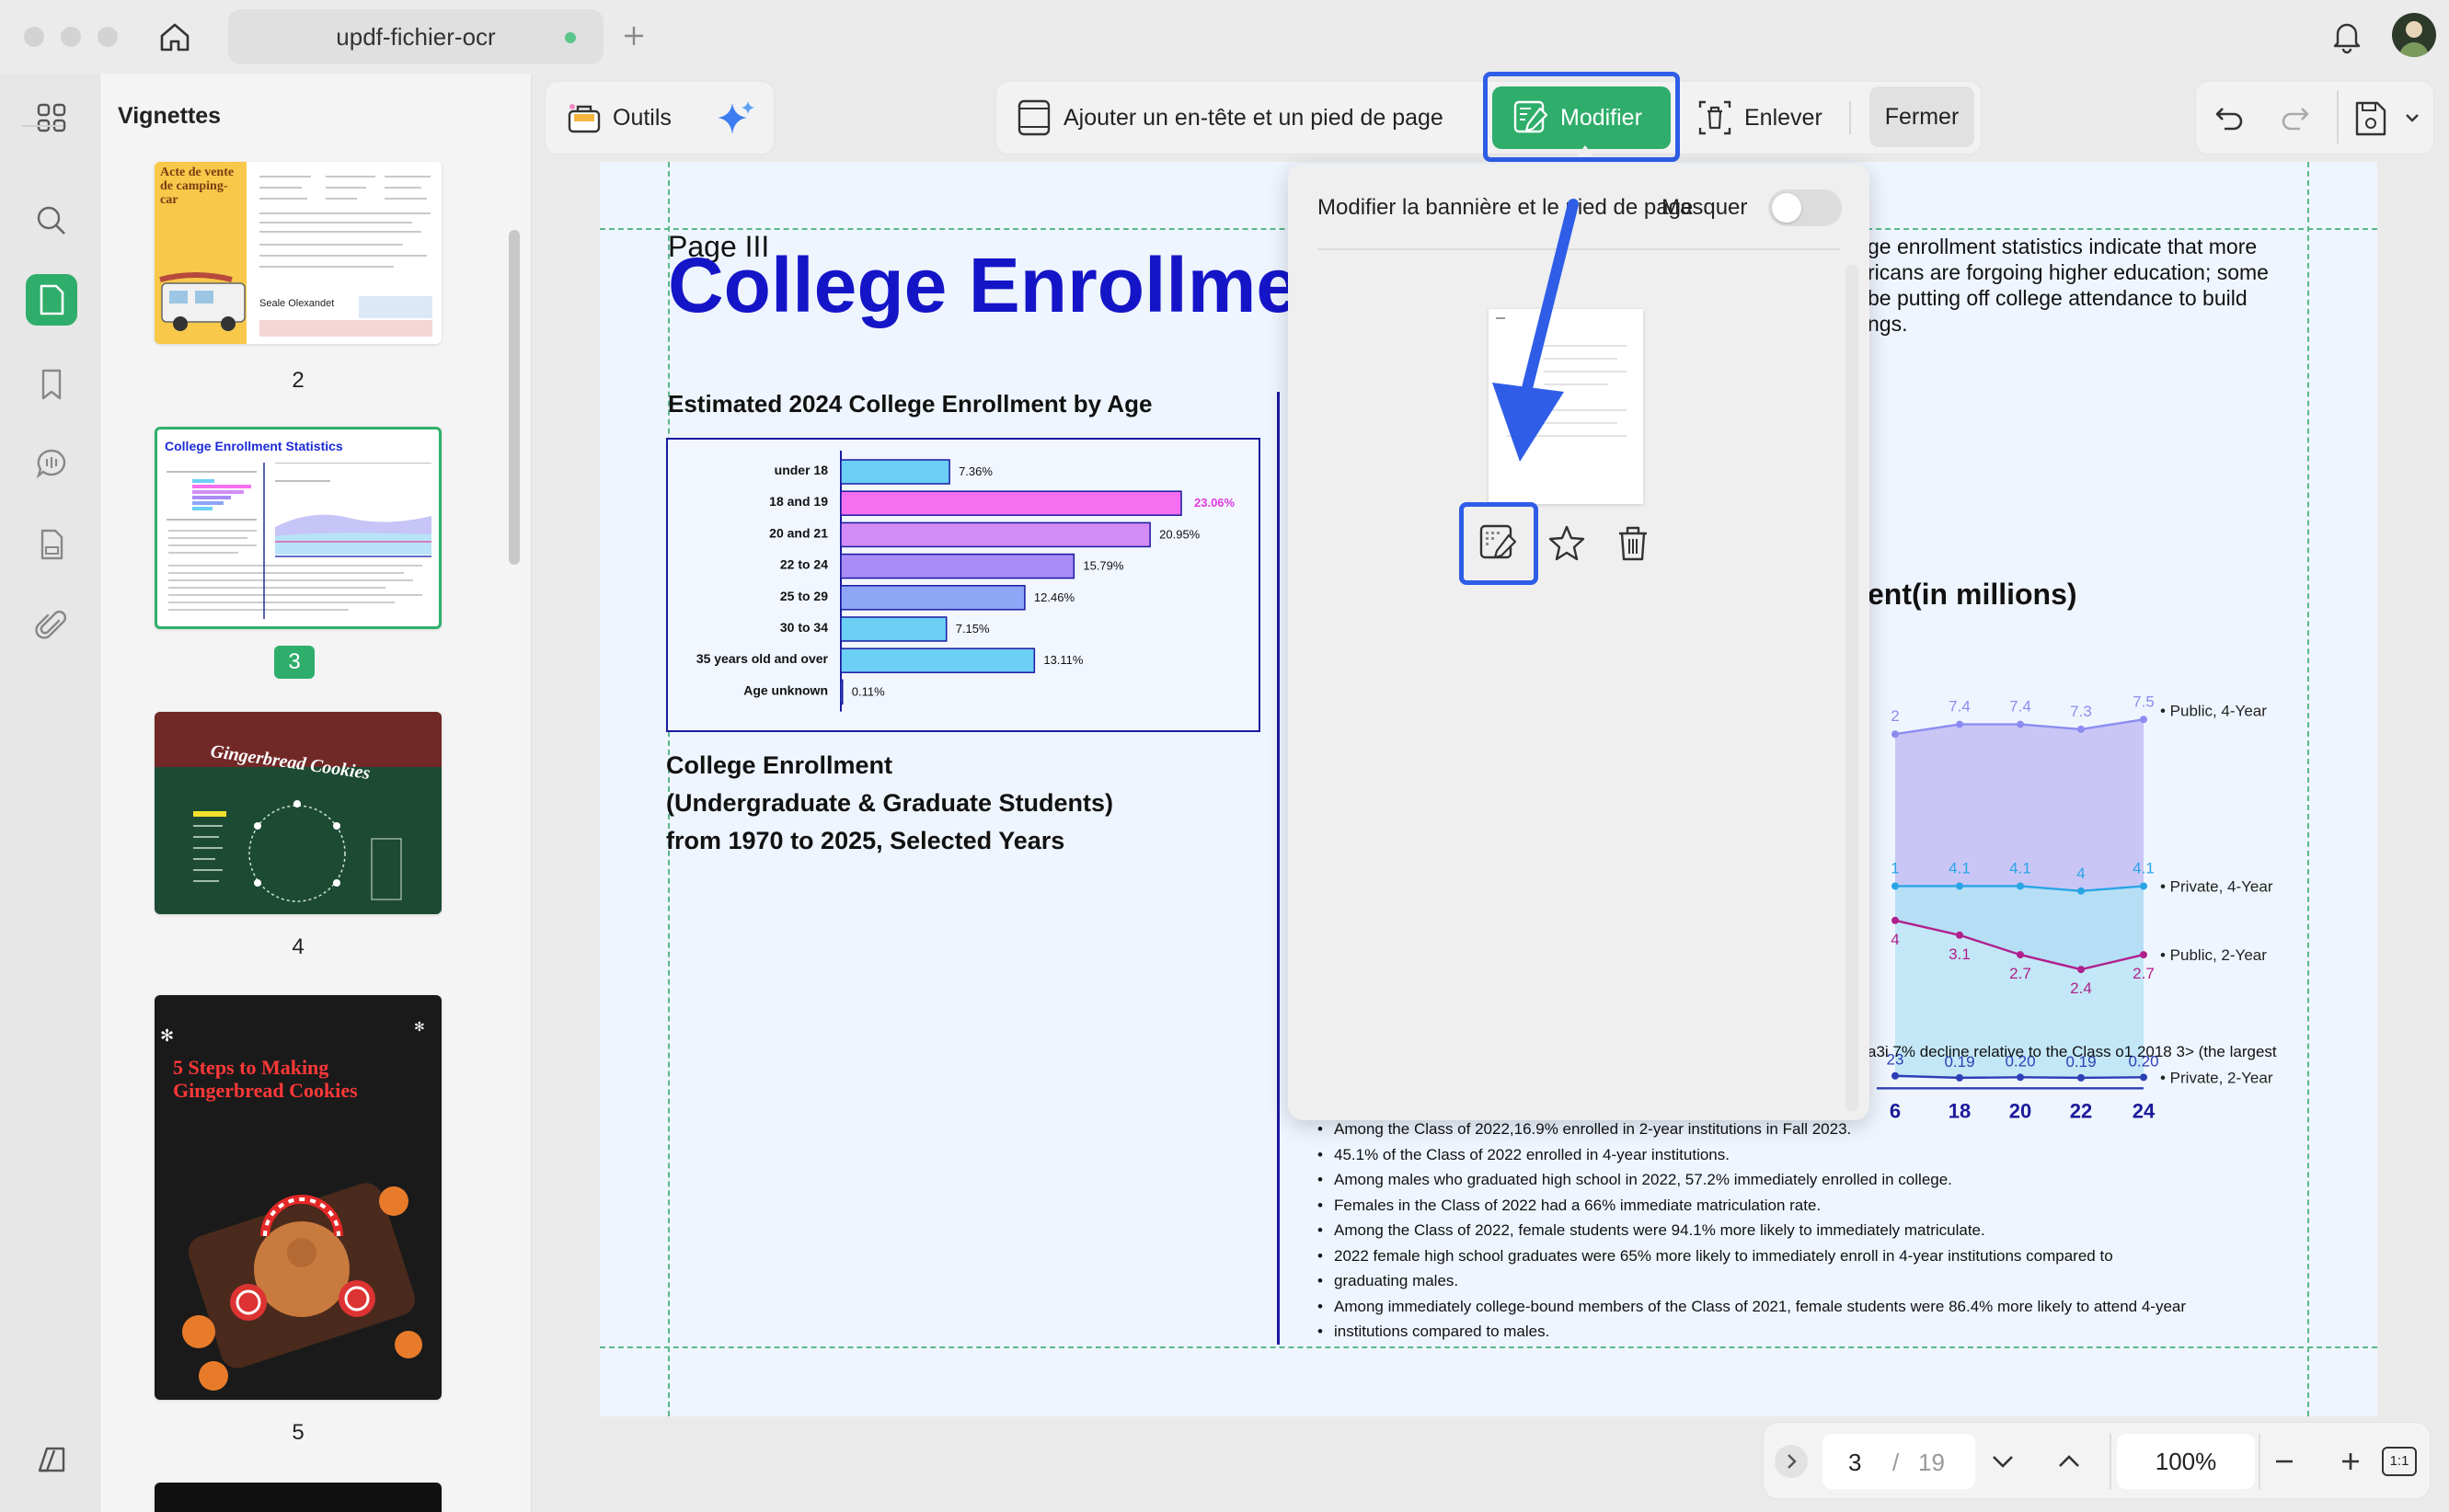  I want to click on search-icon, so click(51, 220).